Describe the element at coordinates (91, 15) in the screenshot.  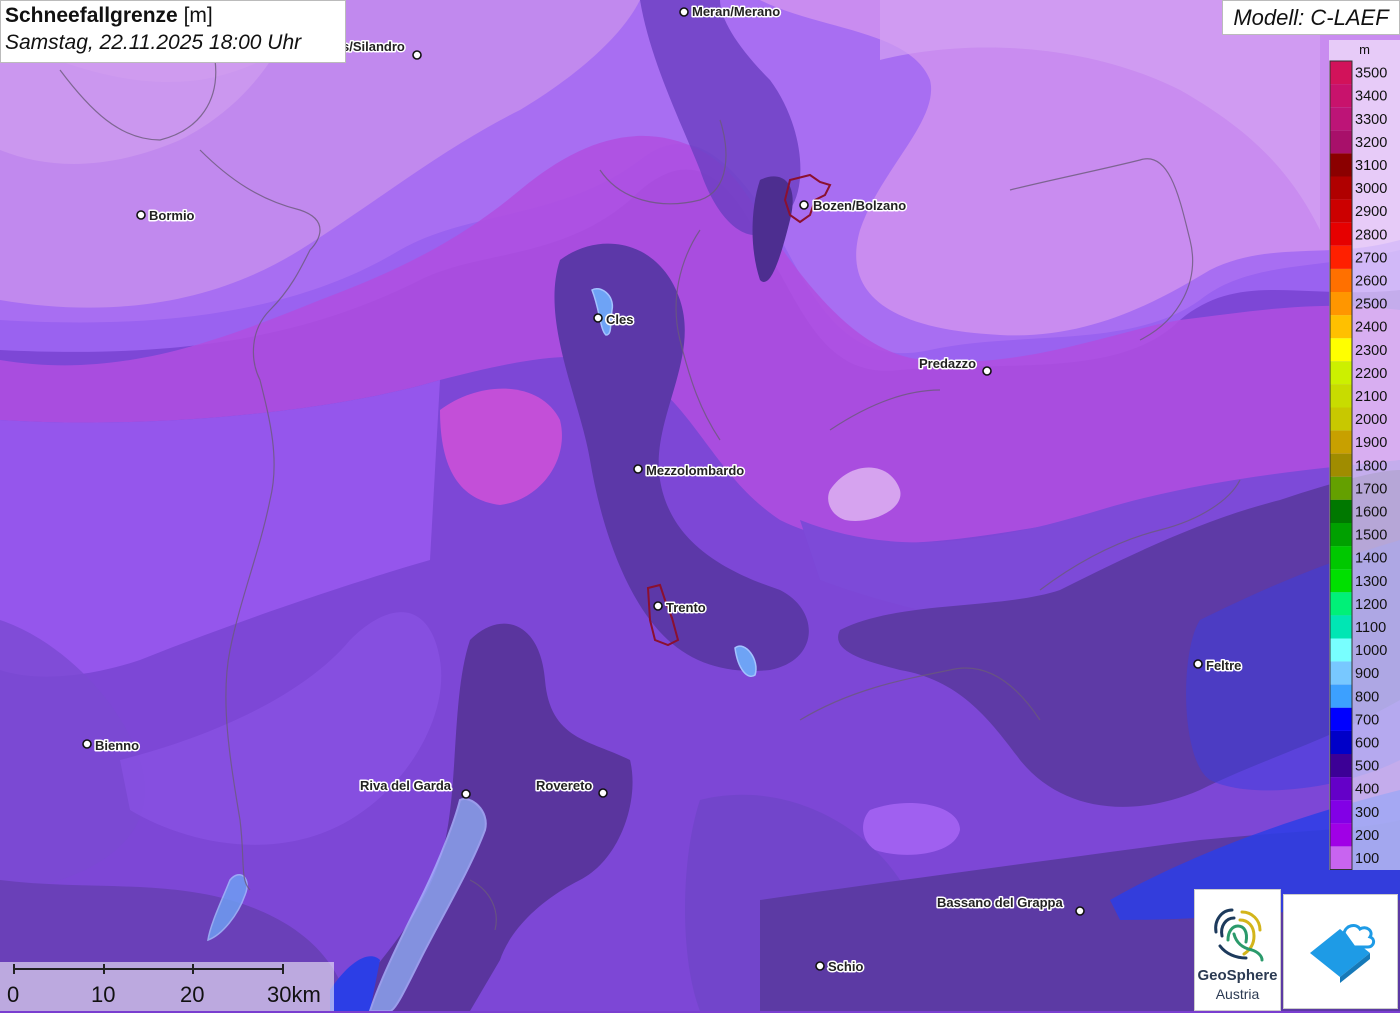
I see `map-title-bold: Schneefallgrenze` at that location.